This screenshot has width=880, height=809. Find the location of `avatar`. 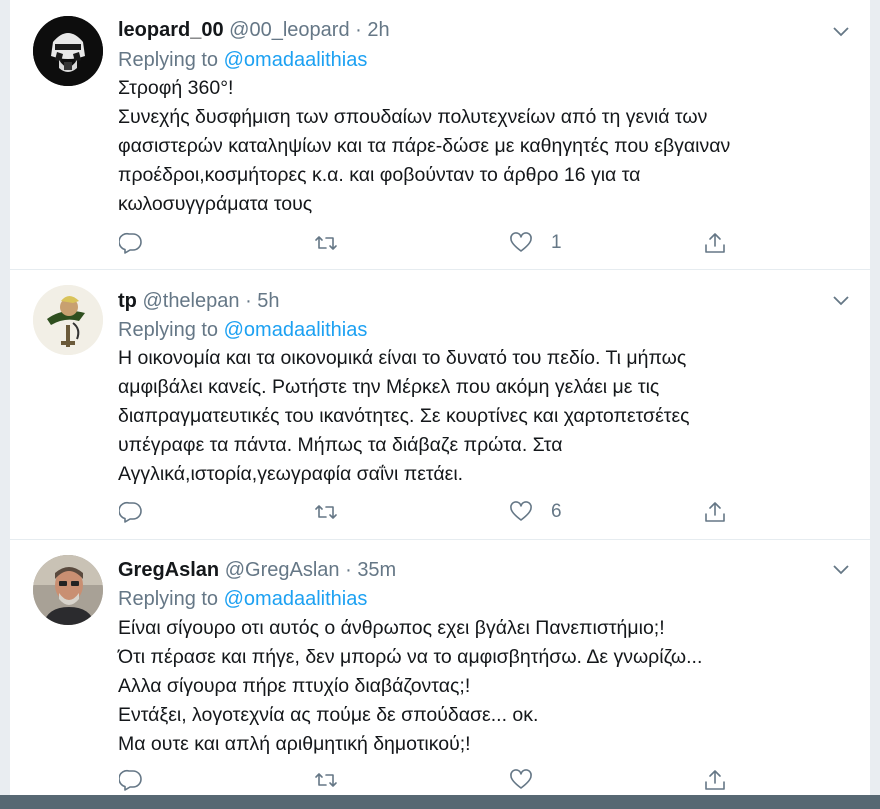

avatar is located at coordinates (68, 590).